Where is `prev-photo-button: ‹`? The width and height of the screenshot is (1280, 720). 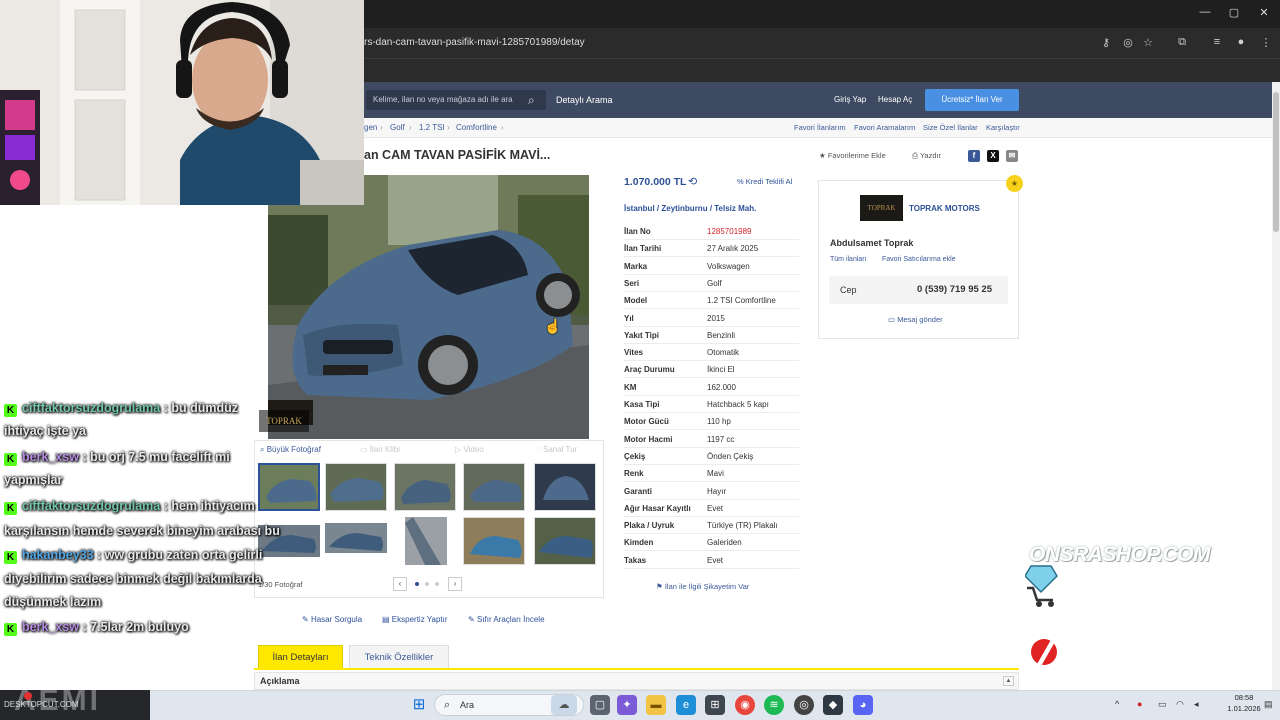
prev-photo-button: ‹ is located at coordinates (400, 584).